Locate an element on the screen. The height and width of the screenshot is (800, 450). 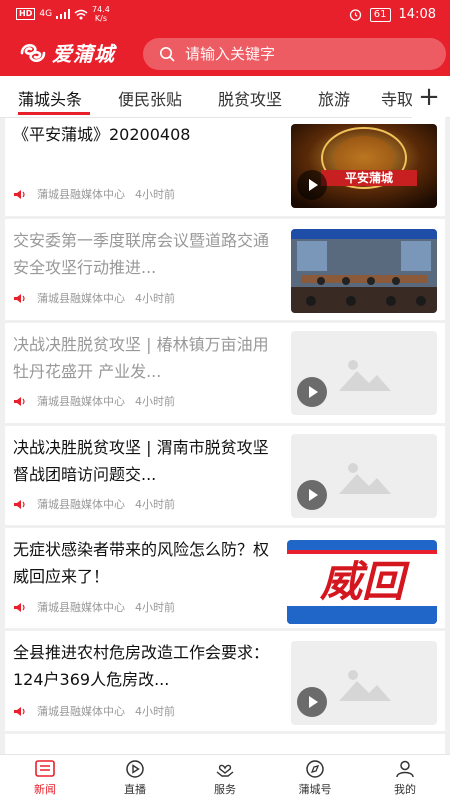
meeting-thumbnail-image is located at coordinates (364, 271).